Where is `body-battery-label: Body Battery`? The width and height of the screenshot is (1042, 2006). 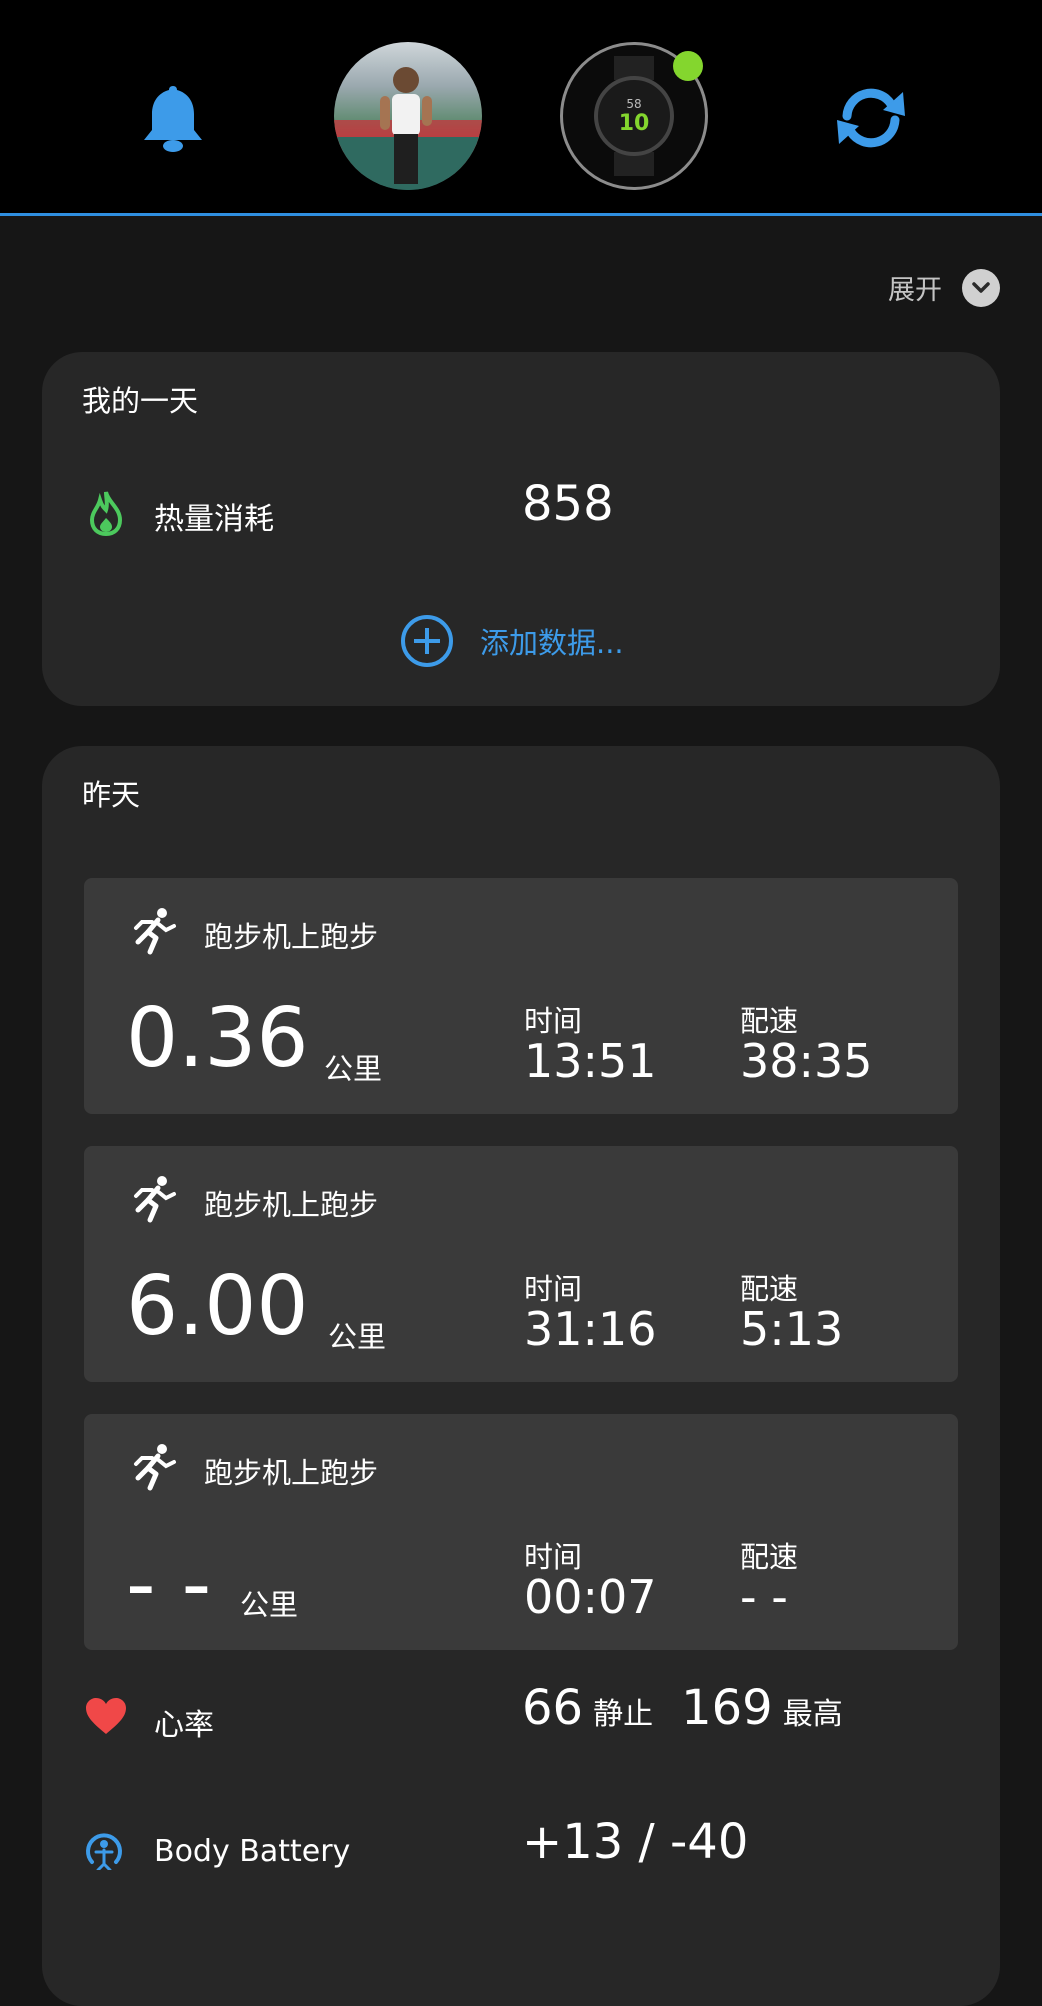 body-battery-label: Body Battery is located at coordinates (252, 1851).